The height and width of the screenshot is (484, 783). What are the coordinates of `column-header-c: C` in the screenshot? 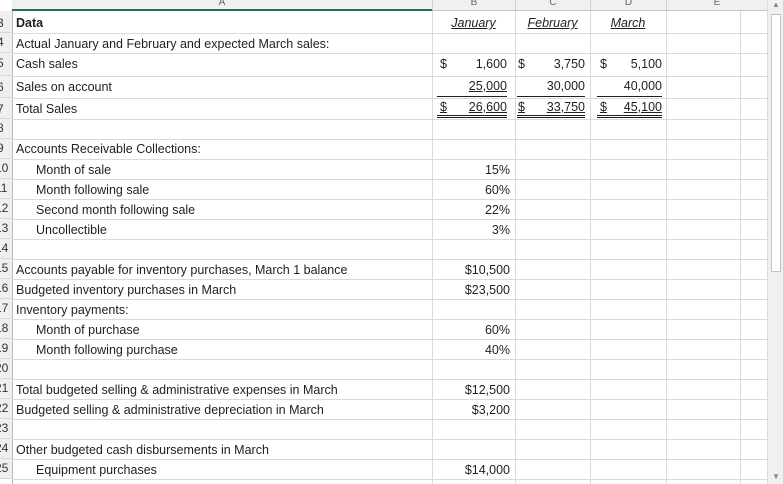 It's located at (552, 5).